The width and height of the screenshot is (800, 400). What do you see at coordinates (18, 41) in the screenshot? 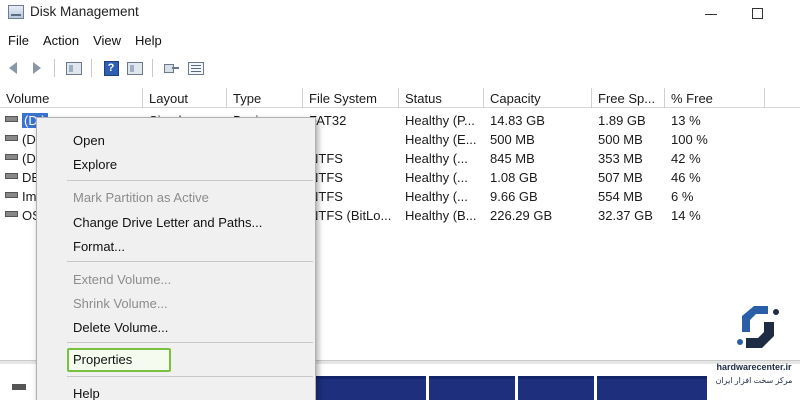
I see `menu-file: File` at bounding box center [18, 41].